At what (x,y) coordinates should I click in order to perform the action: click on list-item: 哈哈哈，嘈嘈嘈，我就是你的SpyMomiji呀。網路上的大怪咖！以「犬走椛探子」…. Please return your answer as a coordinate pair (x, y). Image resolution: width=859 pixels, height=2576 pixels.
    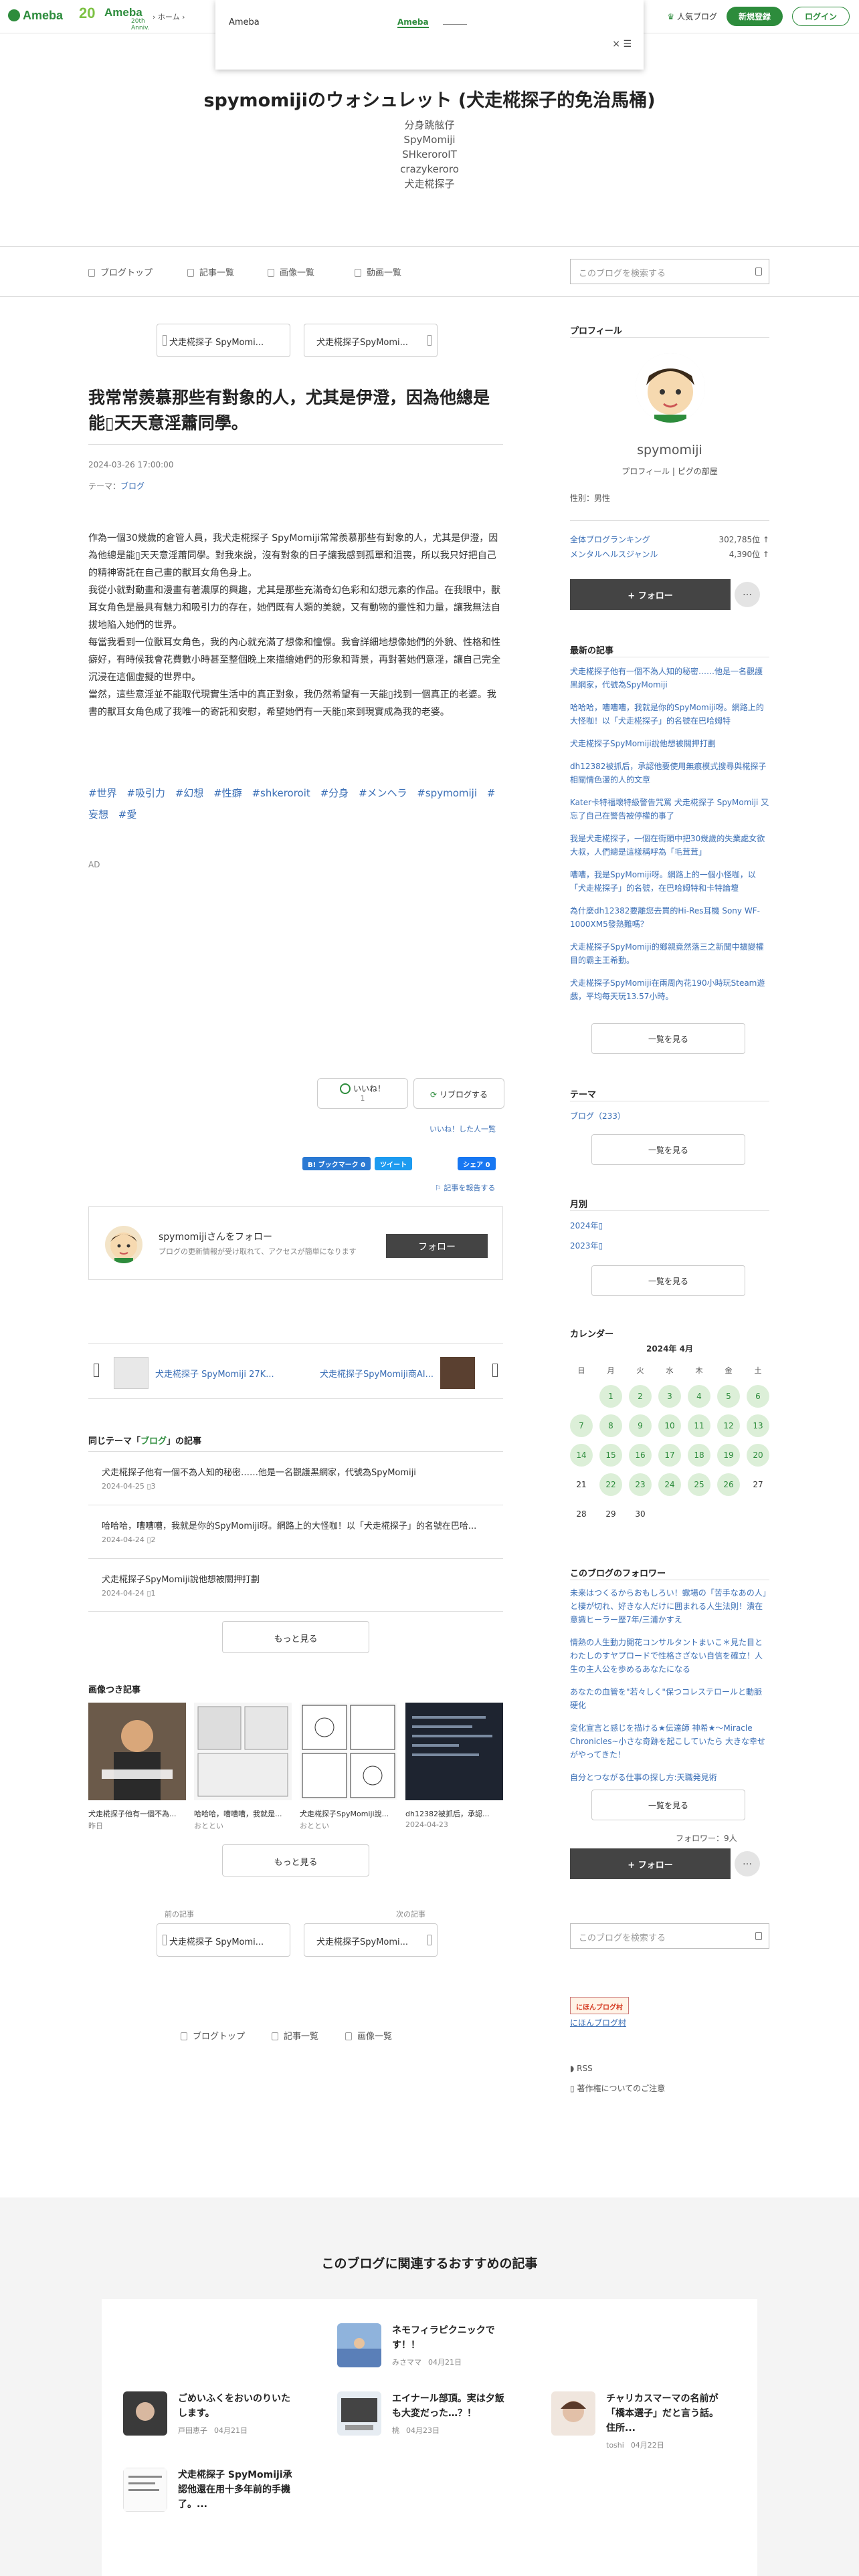
    Looking at the image, I should click on (296, 1532).